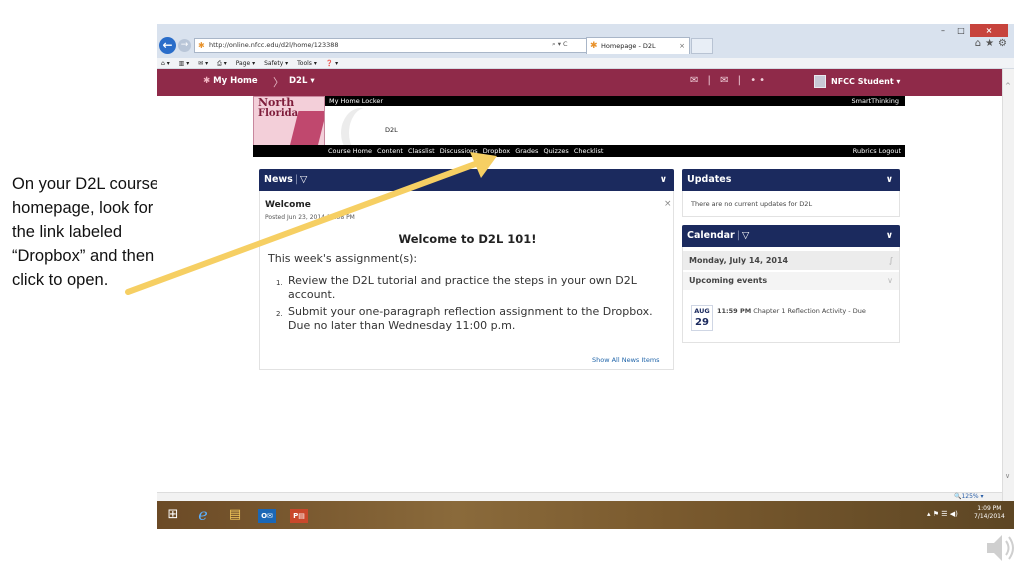 The height and width of the screenshot is (576, 1024). What do you see at coordinates (245, 63) in the screenshot?
I see `cmd-page: Page ▾` at bounding box center [245, 63].